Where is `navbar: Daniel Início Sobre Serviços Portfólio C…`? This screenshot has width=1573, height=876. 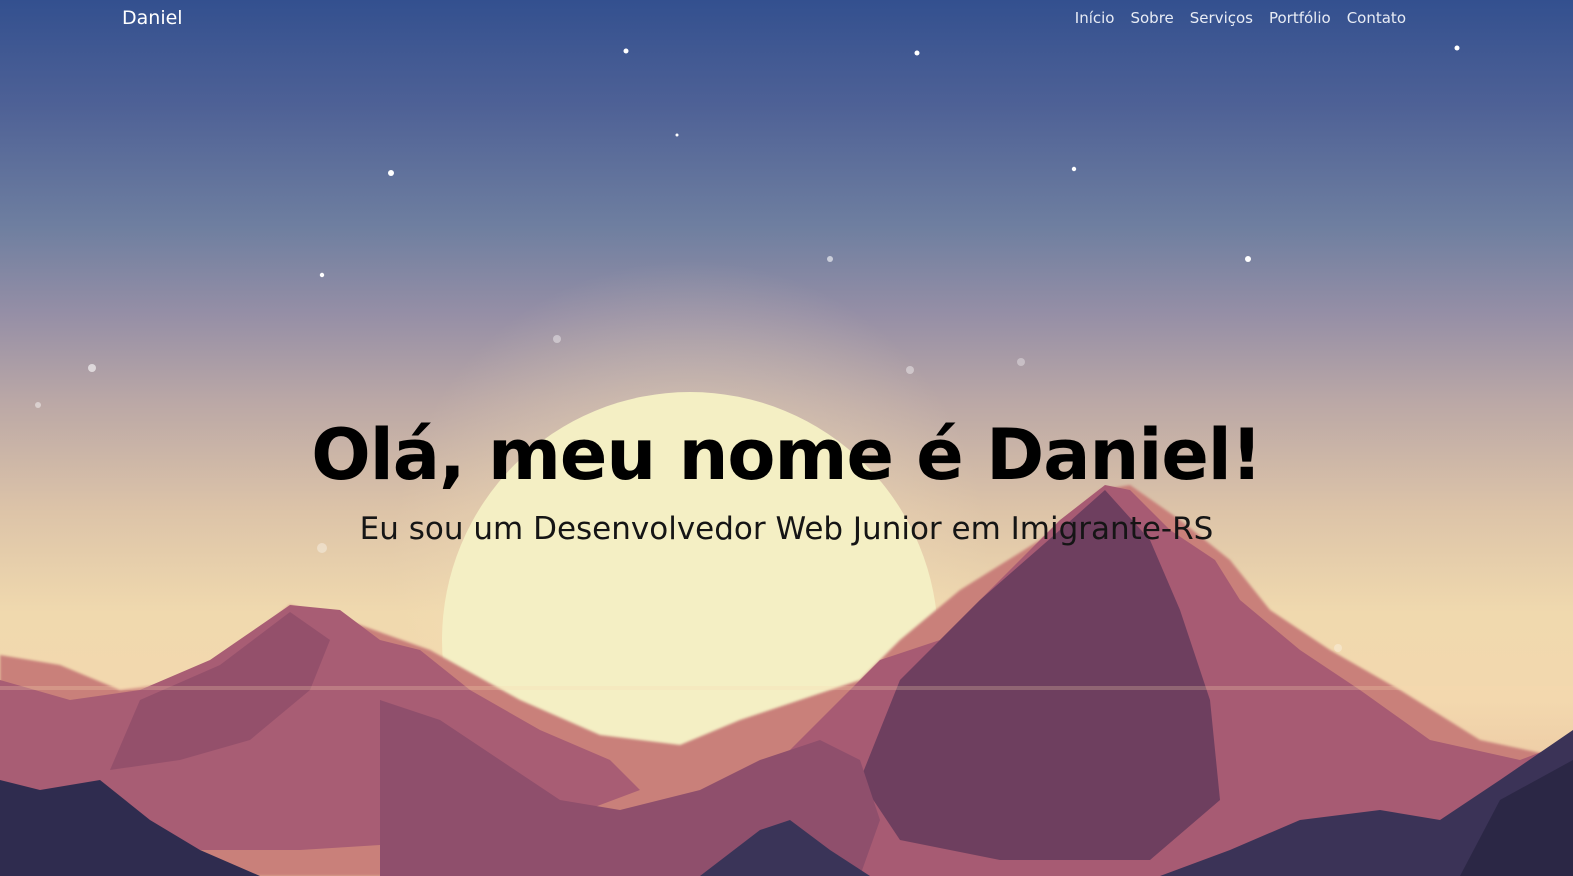
navbar: Daniel Início Sobre Serviços Portfólio C… is located at coordinates (786, 20).